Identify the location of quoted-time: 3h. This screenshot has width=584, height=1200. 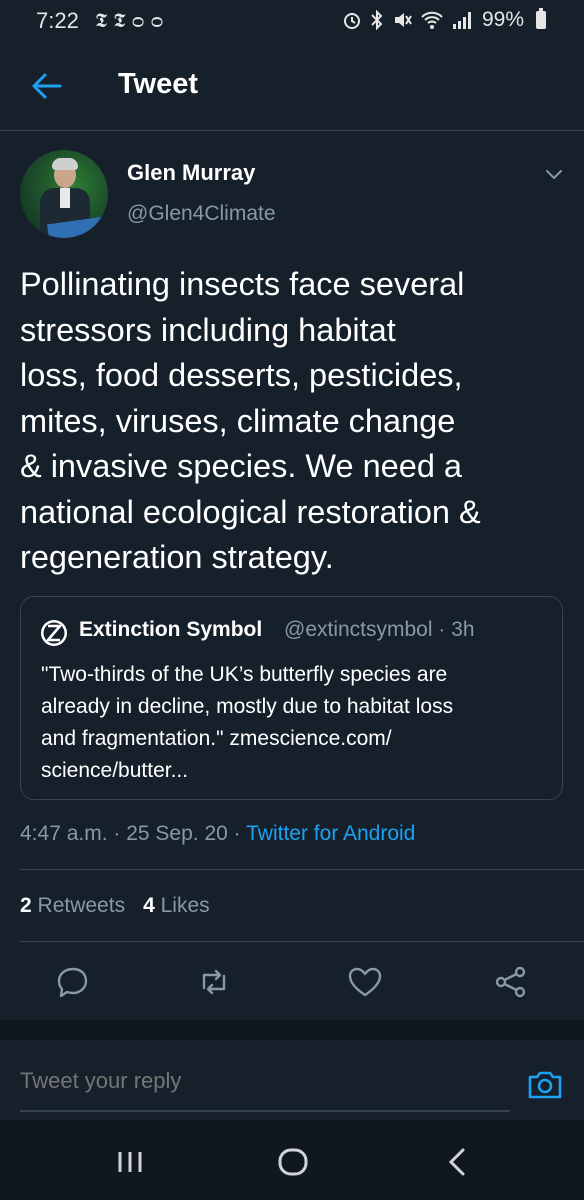
(463, 629).